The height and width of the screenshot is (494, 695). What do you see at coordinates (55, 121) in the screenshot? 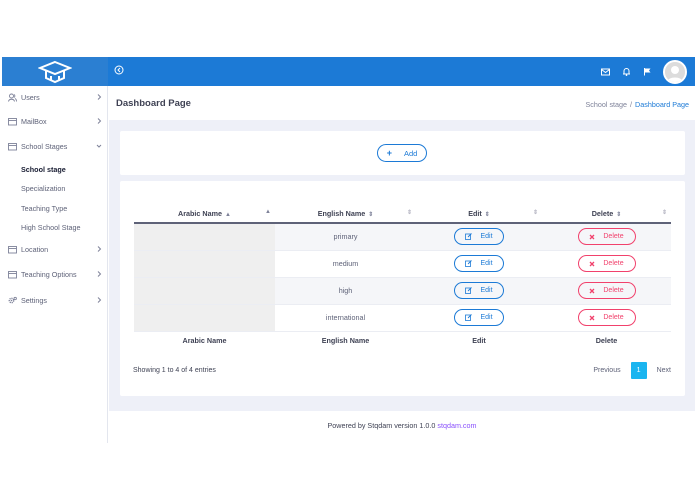
I see `sidebar-item-mailbox: MailBox` at bounding box center [55, 121].